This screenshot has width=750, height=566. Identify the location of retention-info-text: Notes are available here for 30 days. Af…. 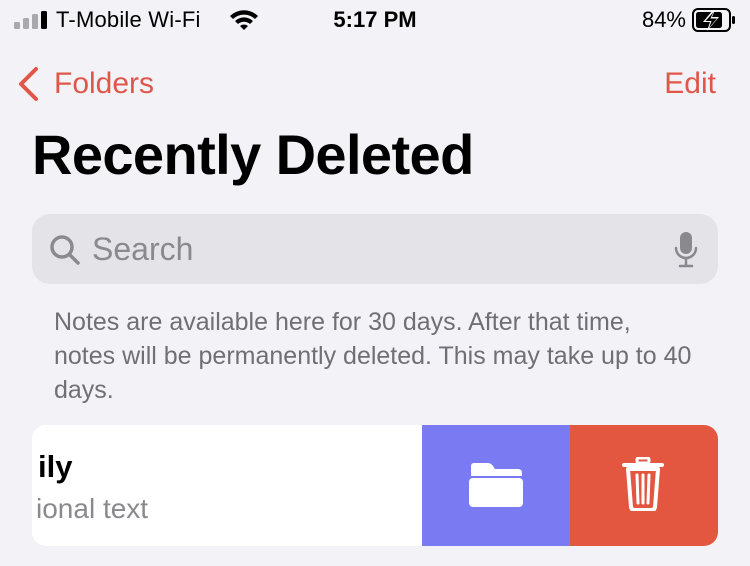
(373, 356).